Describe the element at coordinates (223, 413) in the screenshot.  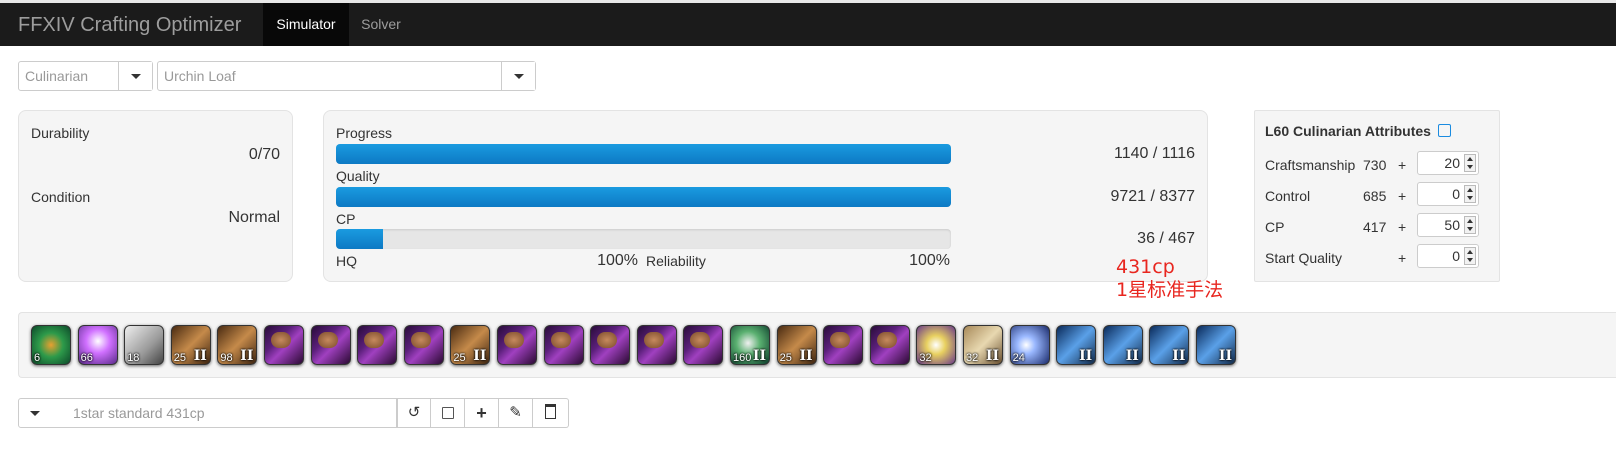
I see `sequence-name-input: 1star standard 431cp` at that location.